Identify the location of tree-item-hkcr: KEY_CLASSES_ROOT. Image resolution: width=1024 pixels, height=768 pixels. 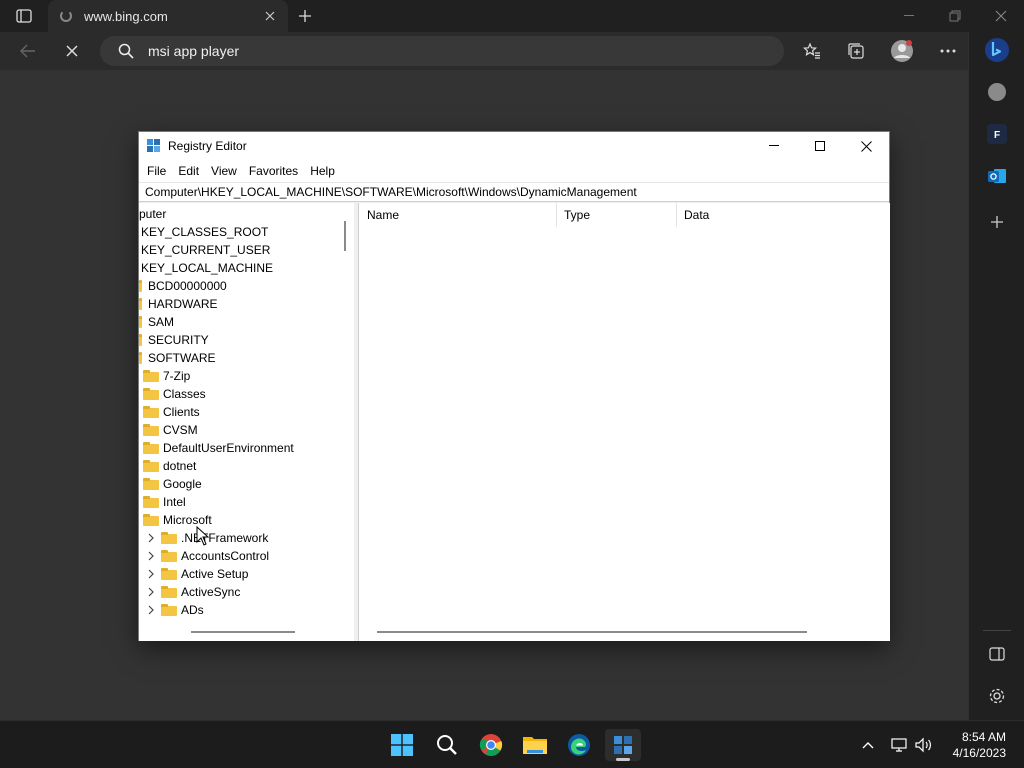
(204, 232).